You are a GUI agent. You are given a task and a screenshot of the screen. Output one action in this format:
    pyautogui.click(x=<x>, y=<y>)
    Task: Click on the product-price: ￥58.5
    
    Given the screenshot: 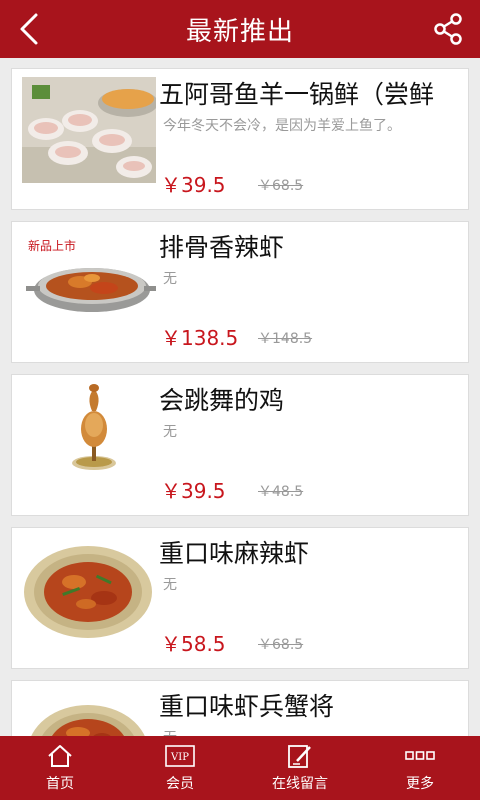 What is the action you would take?
    pyautogui.click(x=193, y=644)
    